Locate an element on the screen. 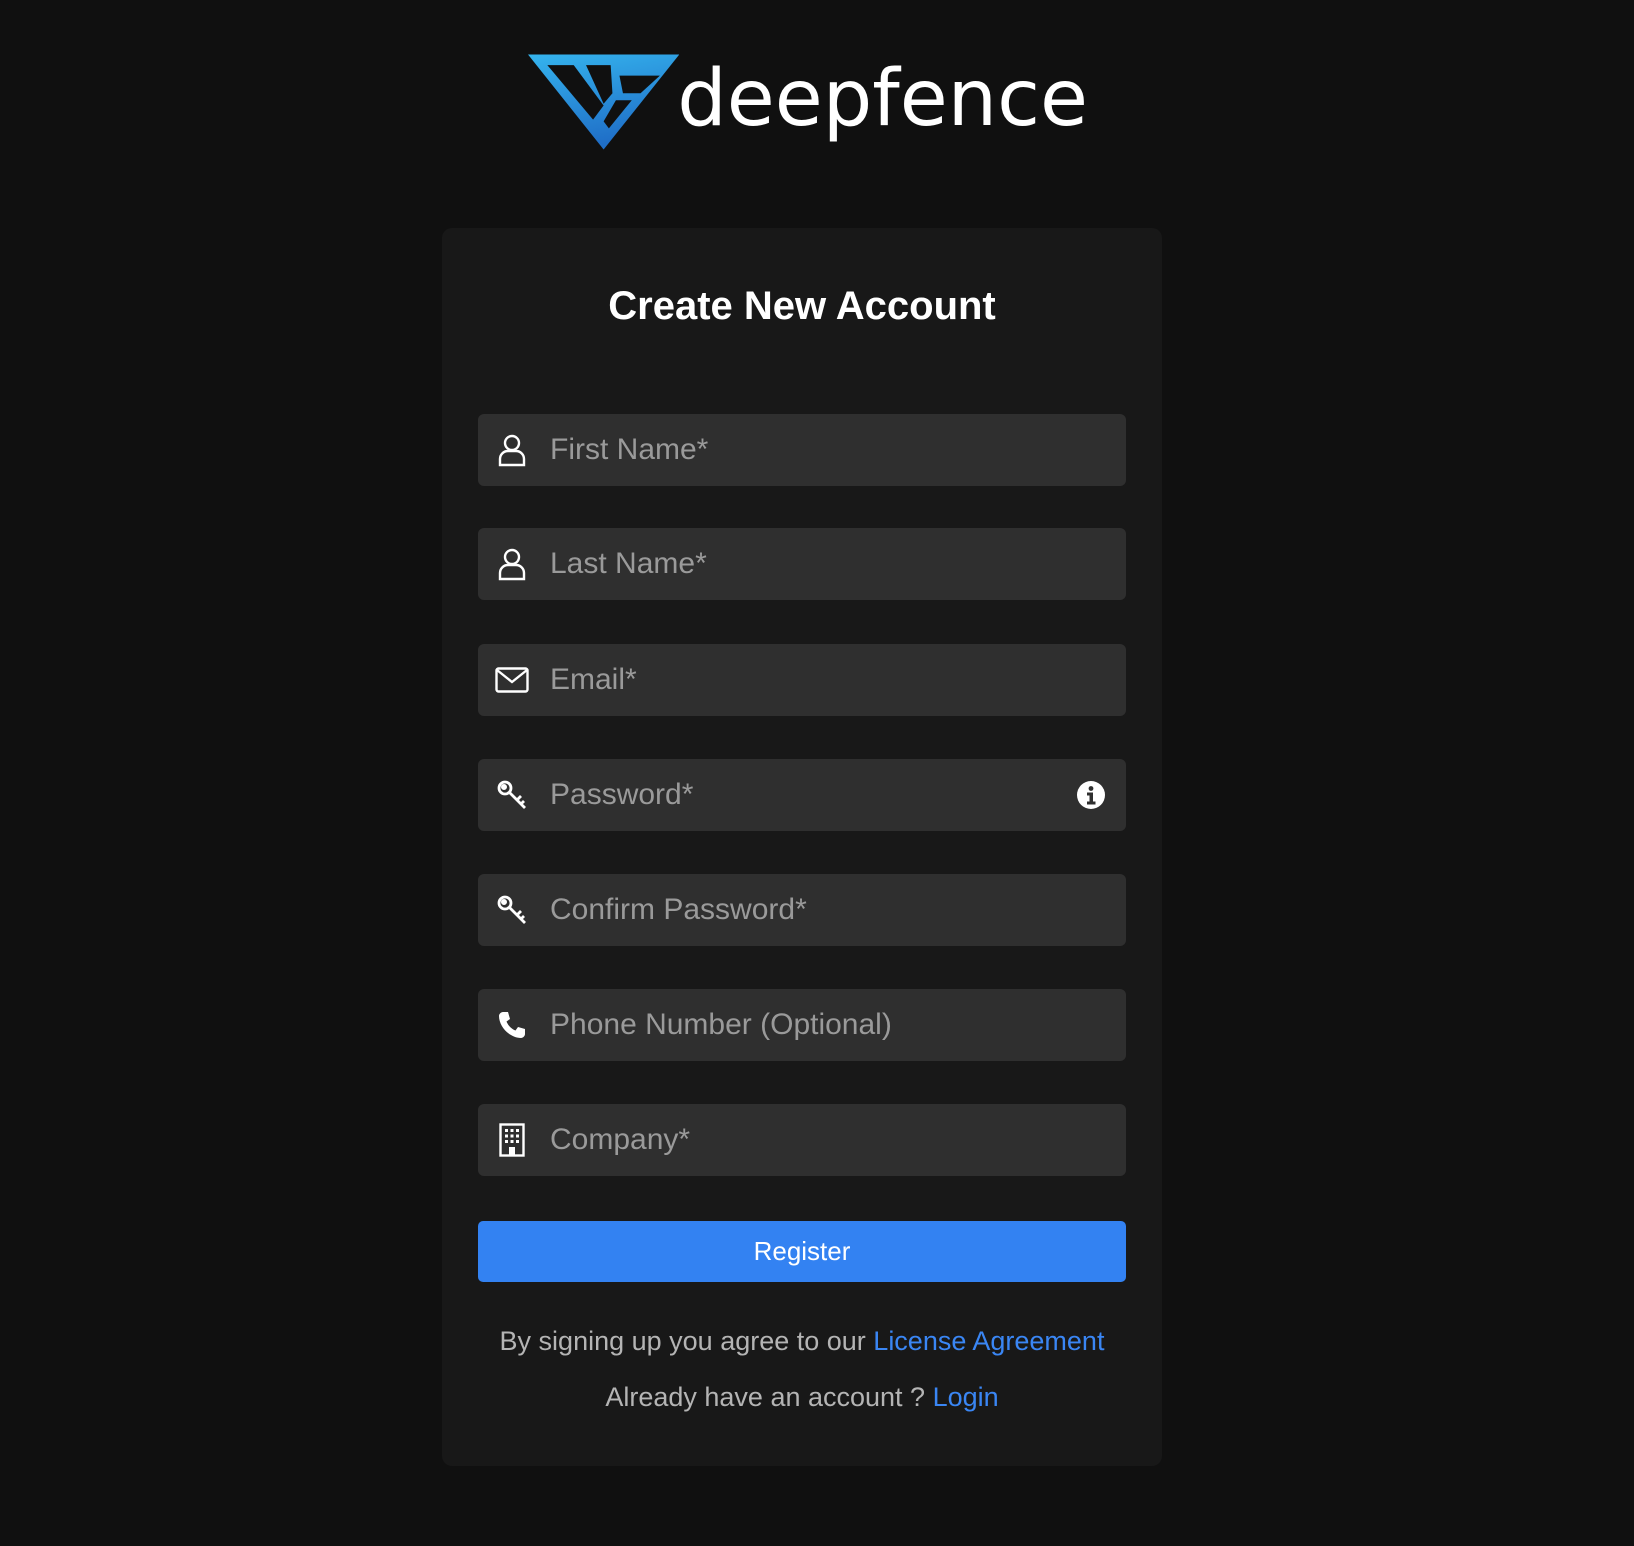 This screenshot has width=1634, height=1546. envelope-icon is located at coordinates (512, 680).